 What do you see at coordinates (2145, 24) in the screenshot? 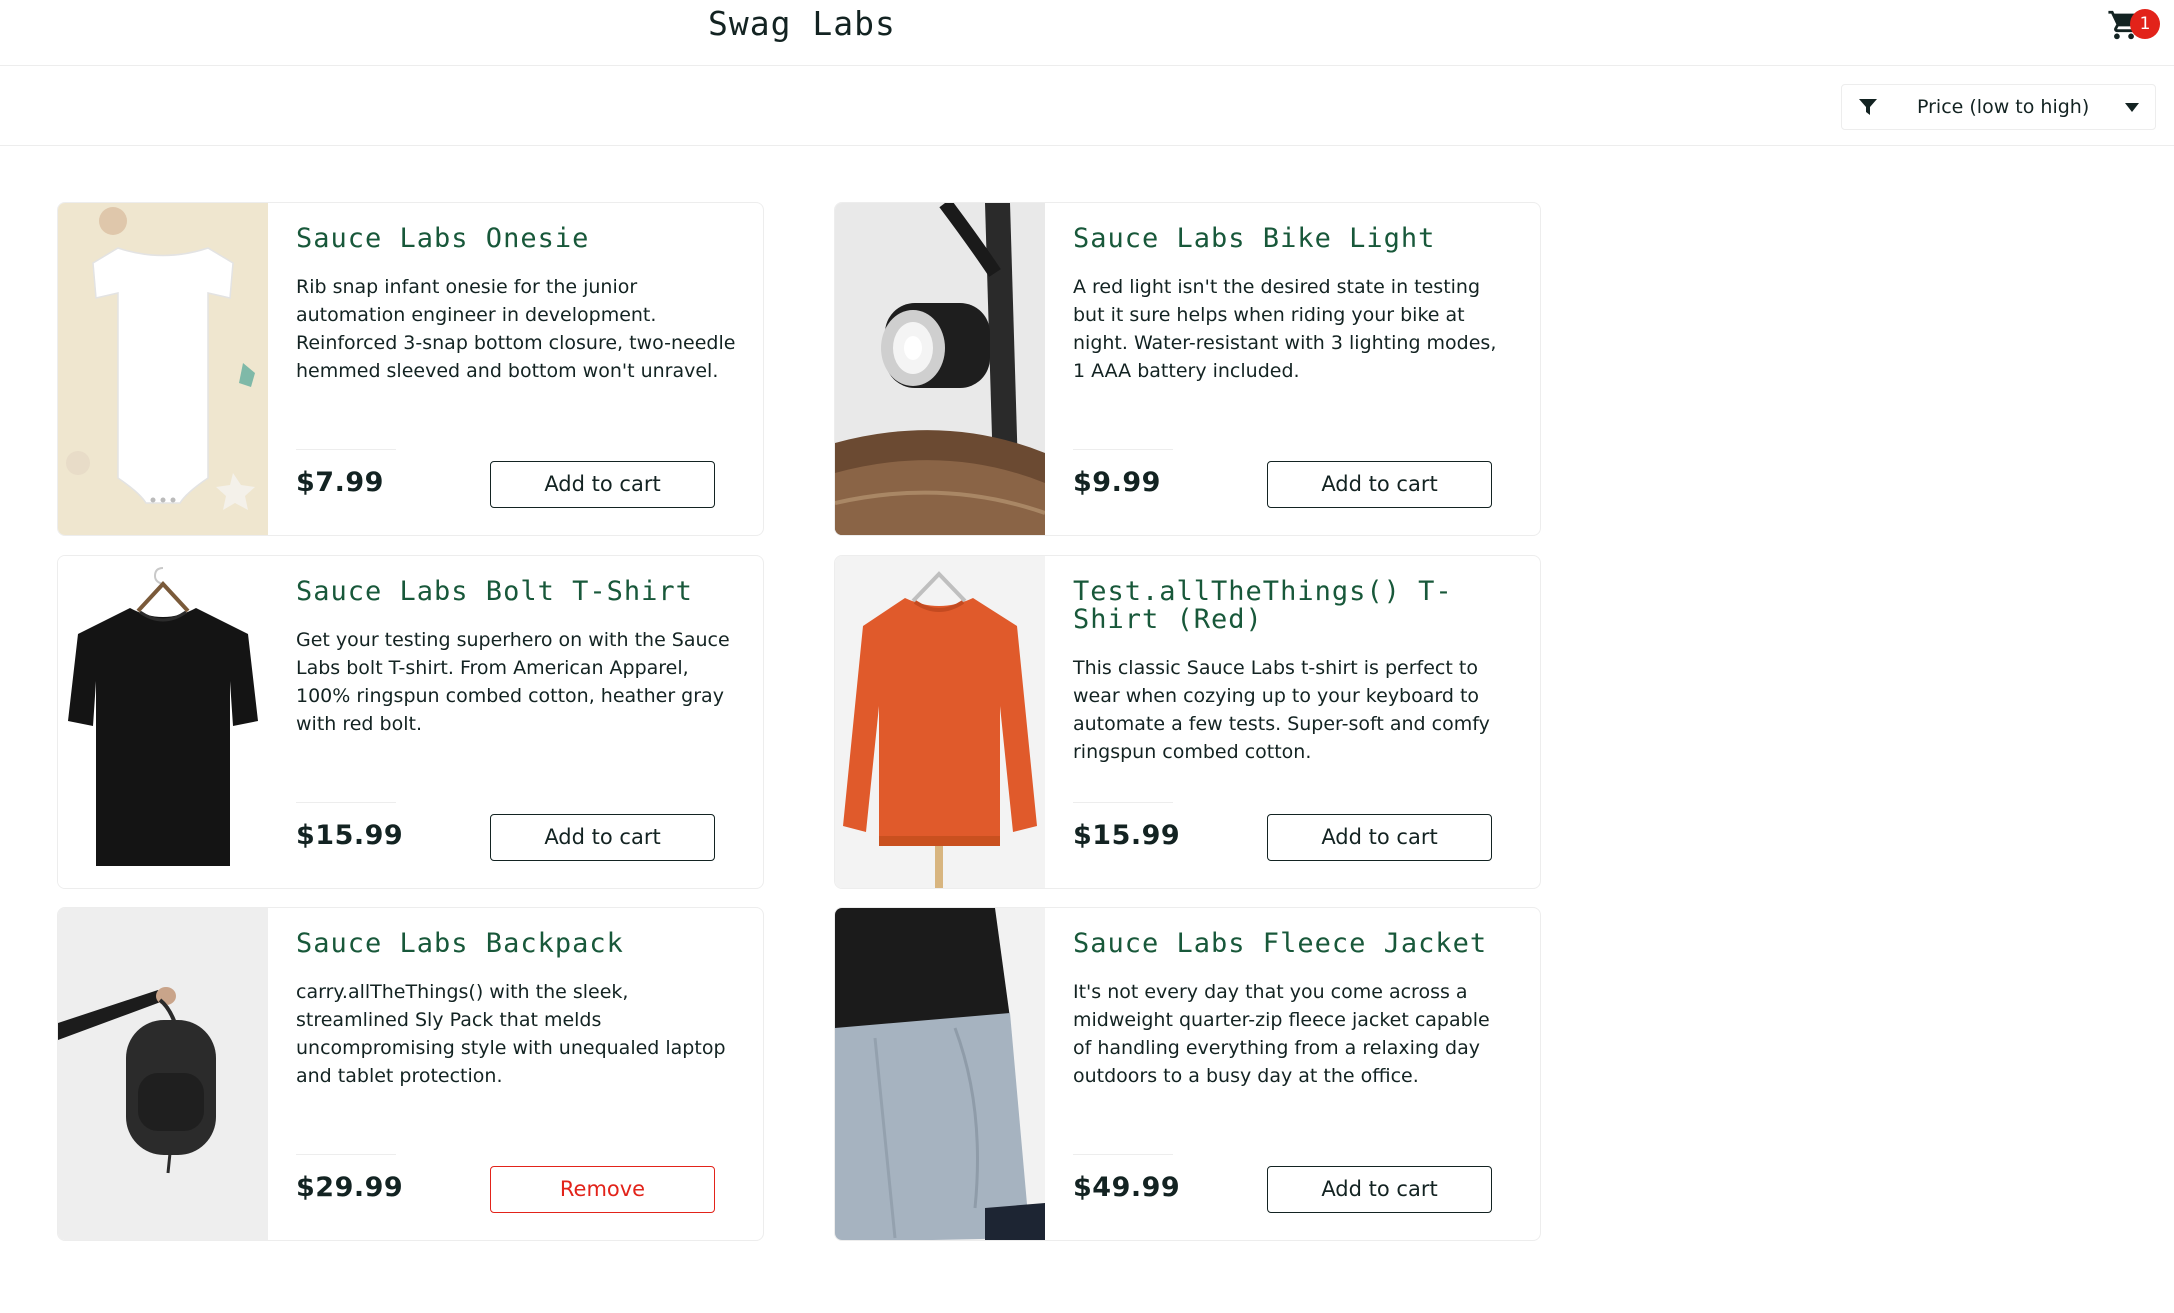
I see `cart-badge: 1` at bounding box center [2145, 24].